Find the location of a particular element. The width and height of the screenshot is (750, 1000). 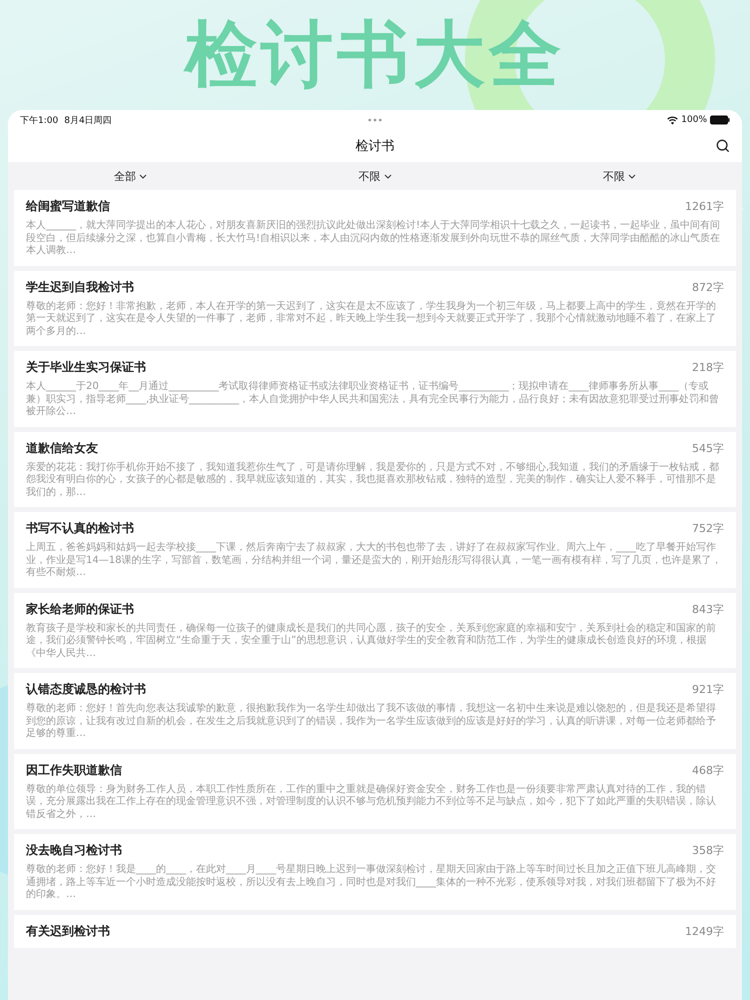

word-count: 468字 is located at coordinates (708, 770).